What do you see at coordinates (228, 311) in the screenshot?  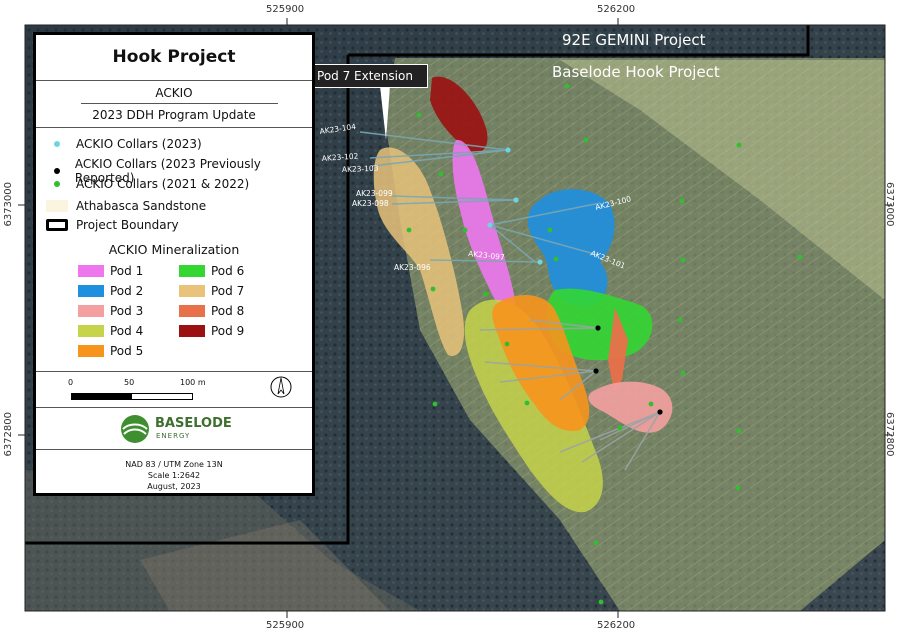 I see `legend-label: Pod 8` at bounding box center [228, 311].